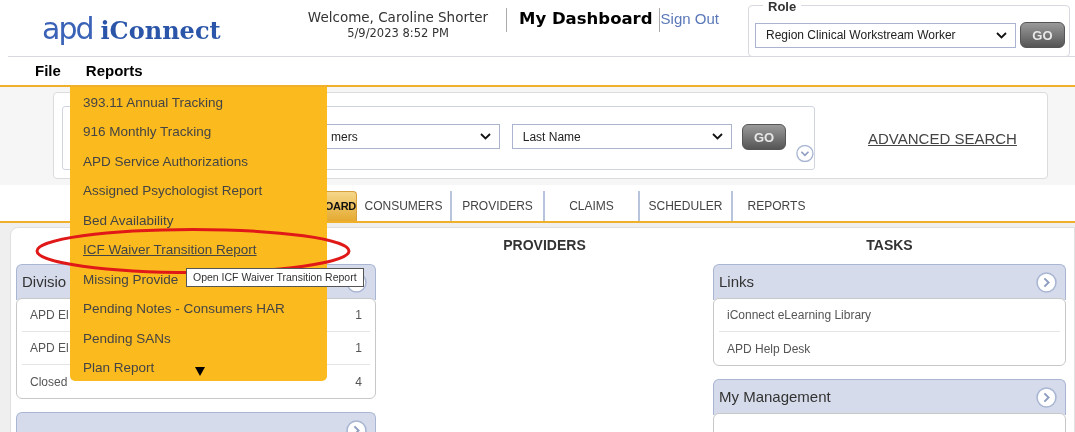 Image resolution: width=1075 pixels, height=432 pixels. What do you see at coordinates (198, 309) in the screenshot?
I see `menu-item: Pending Notes - Consumers HAR` at bounding box center [198, 309].